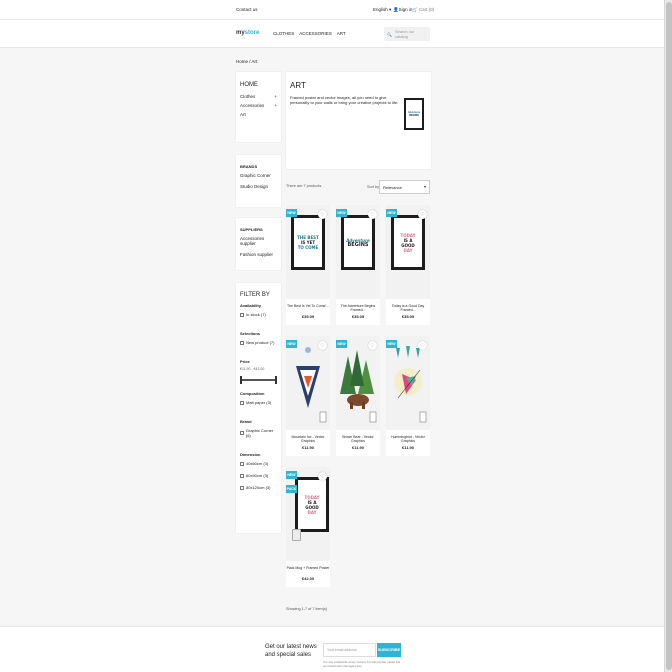 This screenshot has height=672, width=672. What do you see at coordinates (298, 85) in the screenshot?
I see `category-title: ART` at bounding box center [298, 85].